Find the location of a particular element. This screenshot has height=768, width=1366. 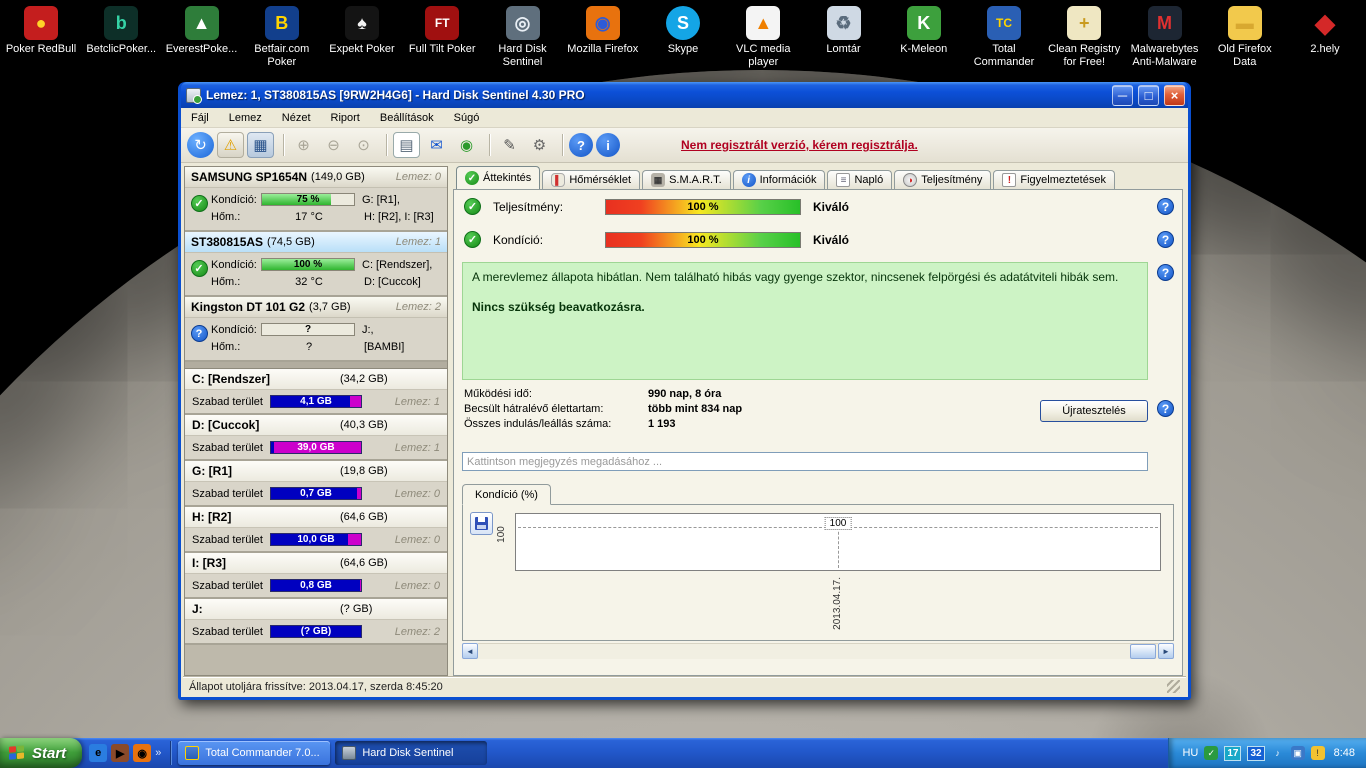

tab-smart: ▦ S.M.A.R.T. is located at coordinates (686, 179).